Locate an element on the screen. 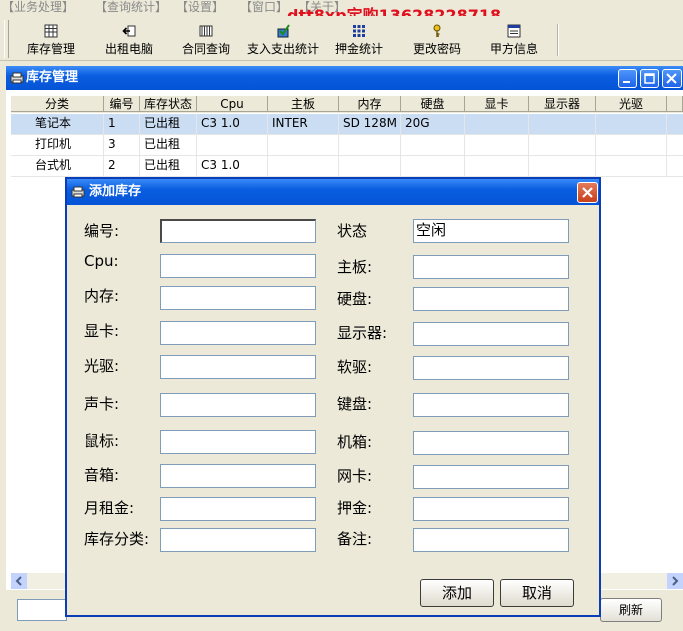 The width and height of the screenshot is (683, 631). menu-settings: 【设置】 is located at coordinates (200, 7).